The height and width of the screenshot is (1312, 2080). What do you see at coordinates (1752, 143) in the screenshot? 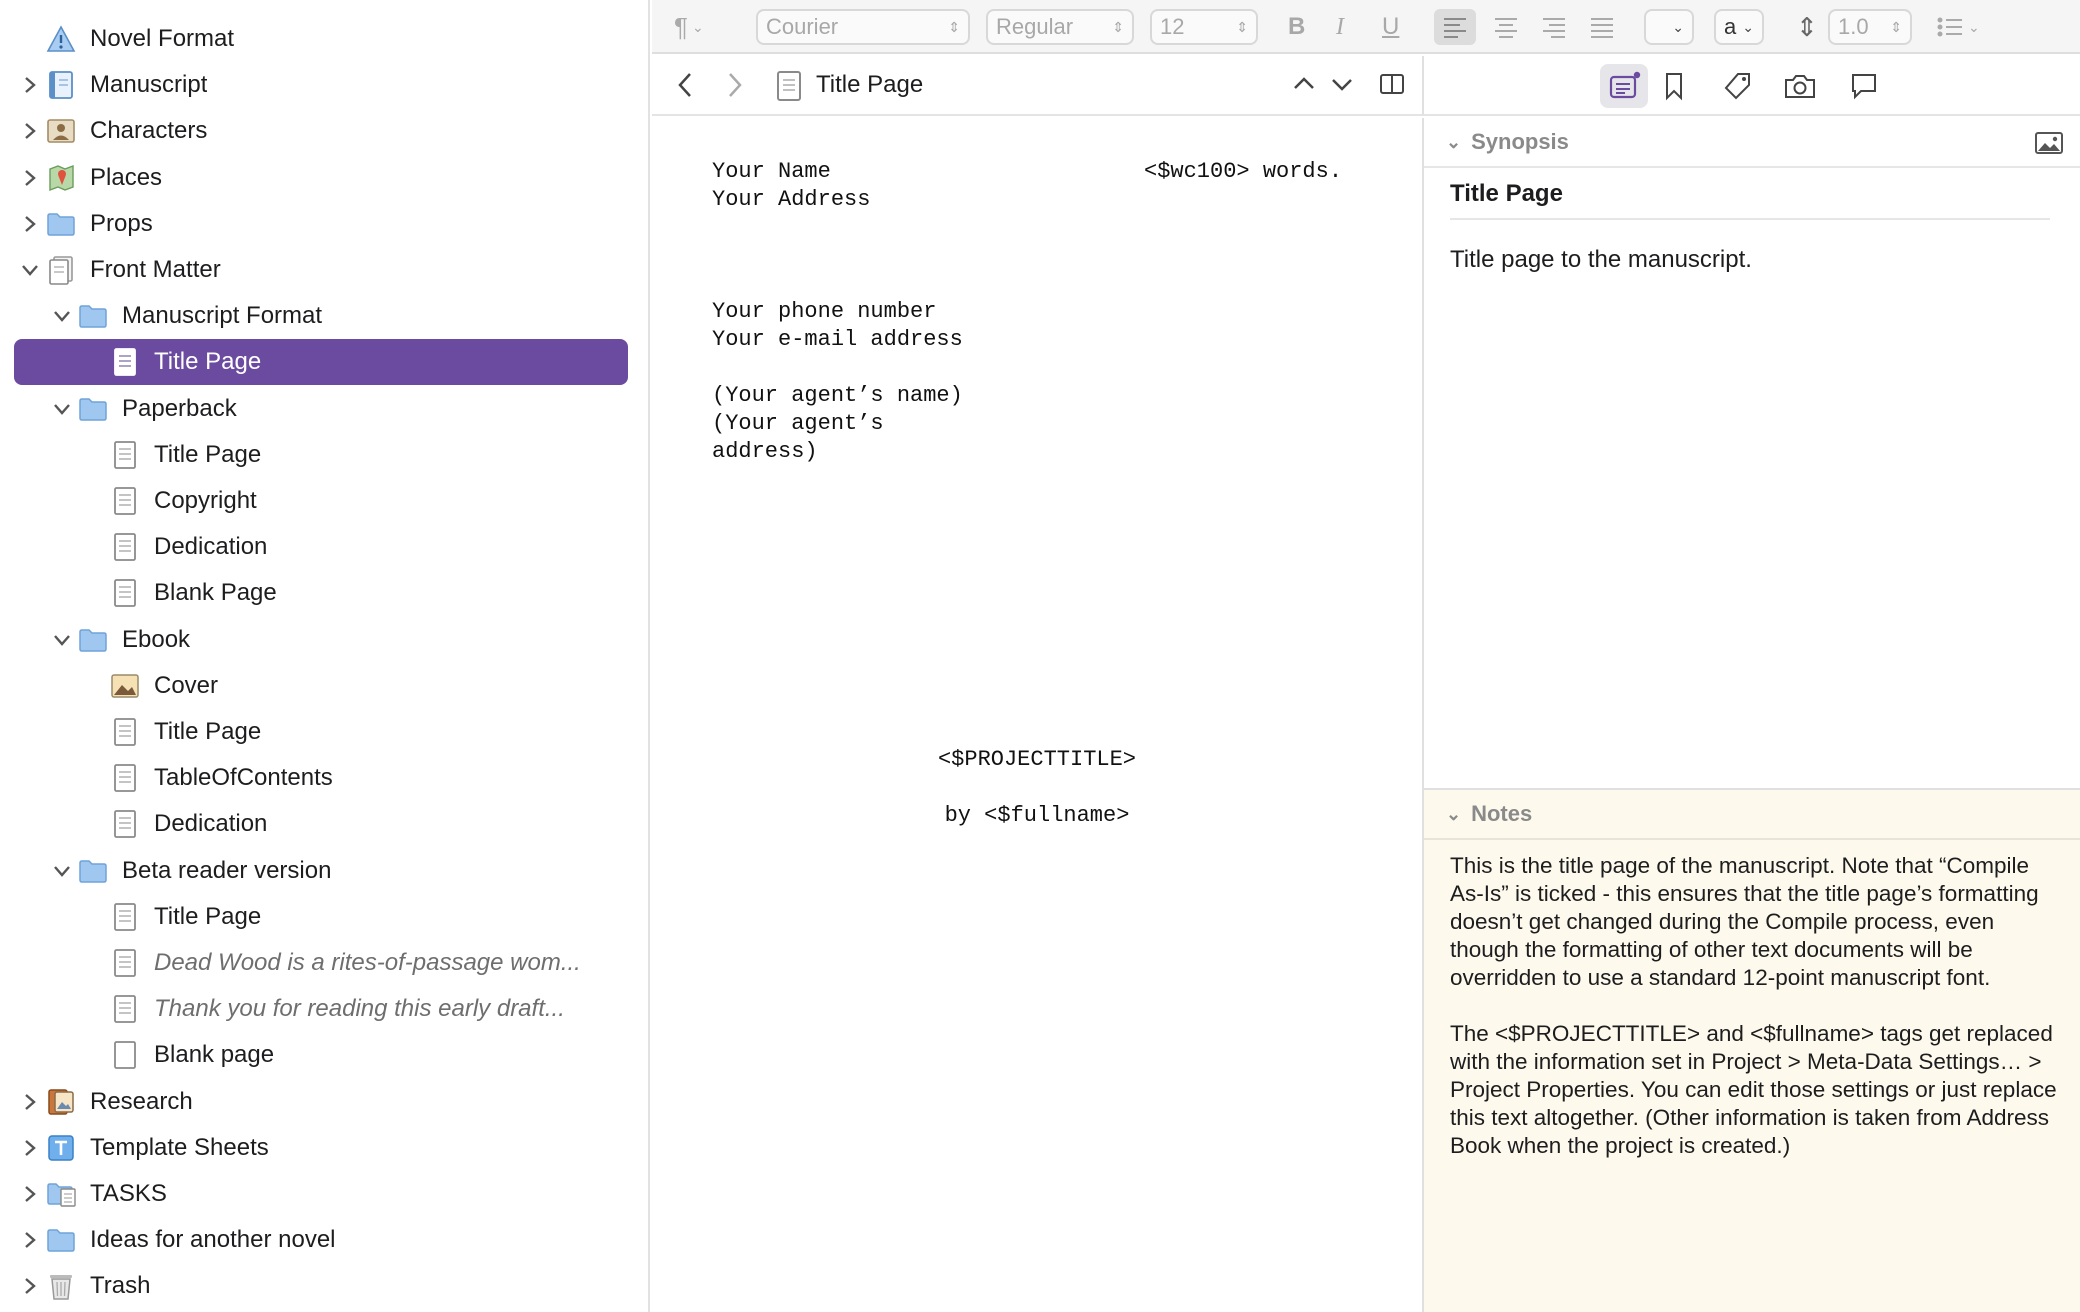
I see `synopsis-header: ⌄ Synopsis` at bounding box center [1752, 143].